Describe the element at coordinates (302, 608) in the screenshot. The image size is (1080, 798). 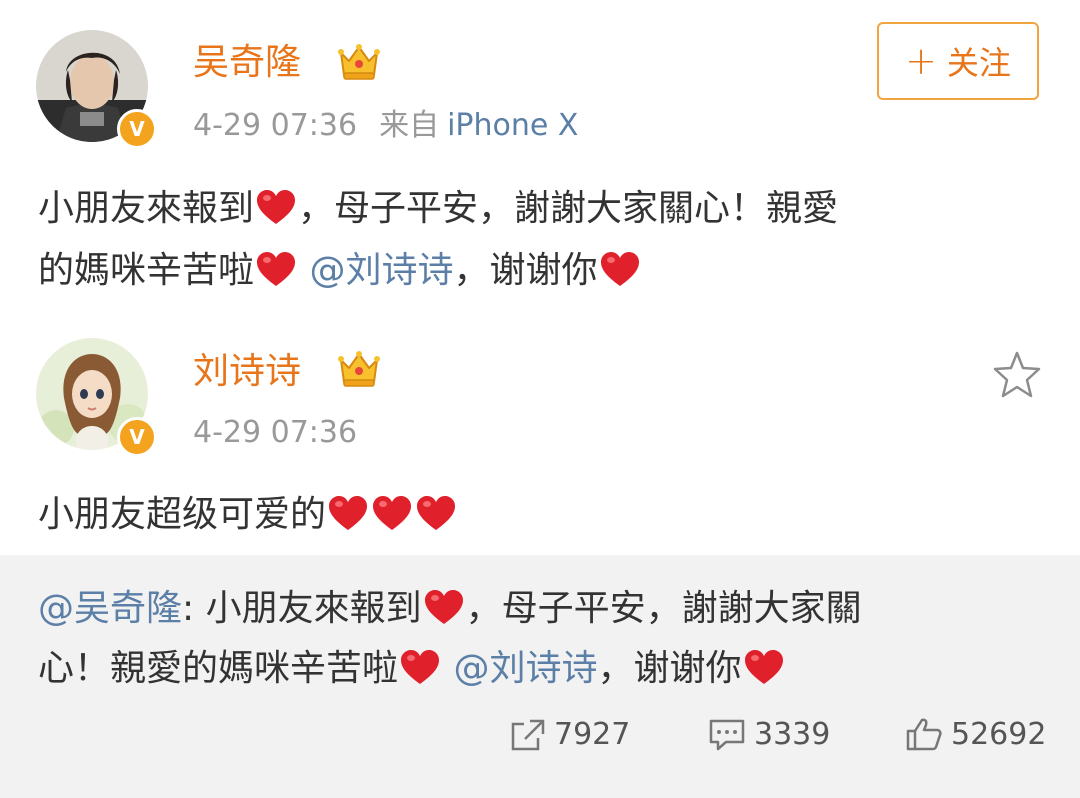
I see `content-text: : 小朋友來報到` at that location.